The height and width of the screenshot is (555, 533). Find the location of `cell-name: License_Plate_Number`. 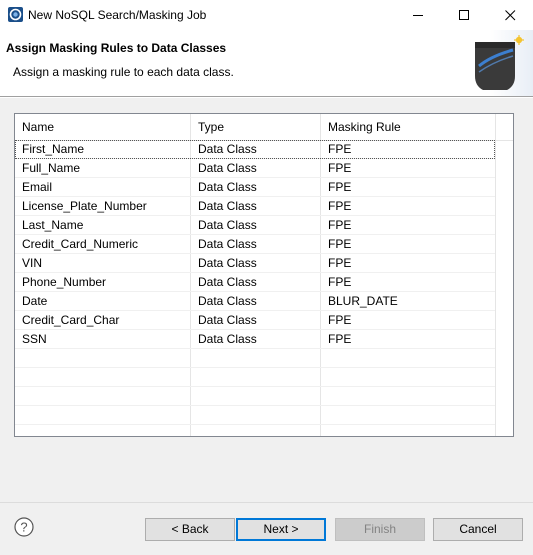

cell-name: License_Plate_Number is located at coordinates (84, 206).